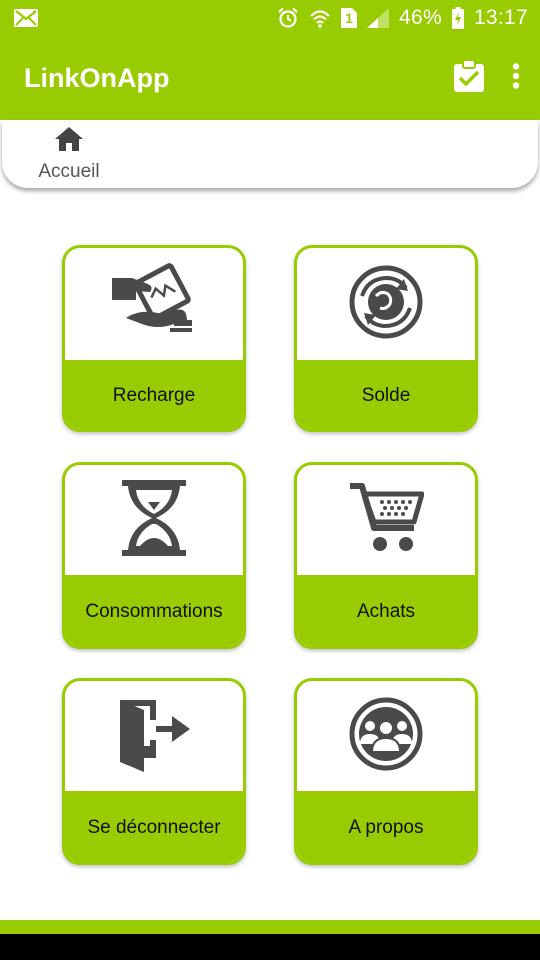 Image resolution: width=540 pixels, height=960 pixels. I want to click on tile-label: Solde, so click(386, 395).